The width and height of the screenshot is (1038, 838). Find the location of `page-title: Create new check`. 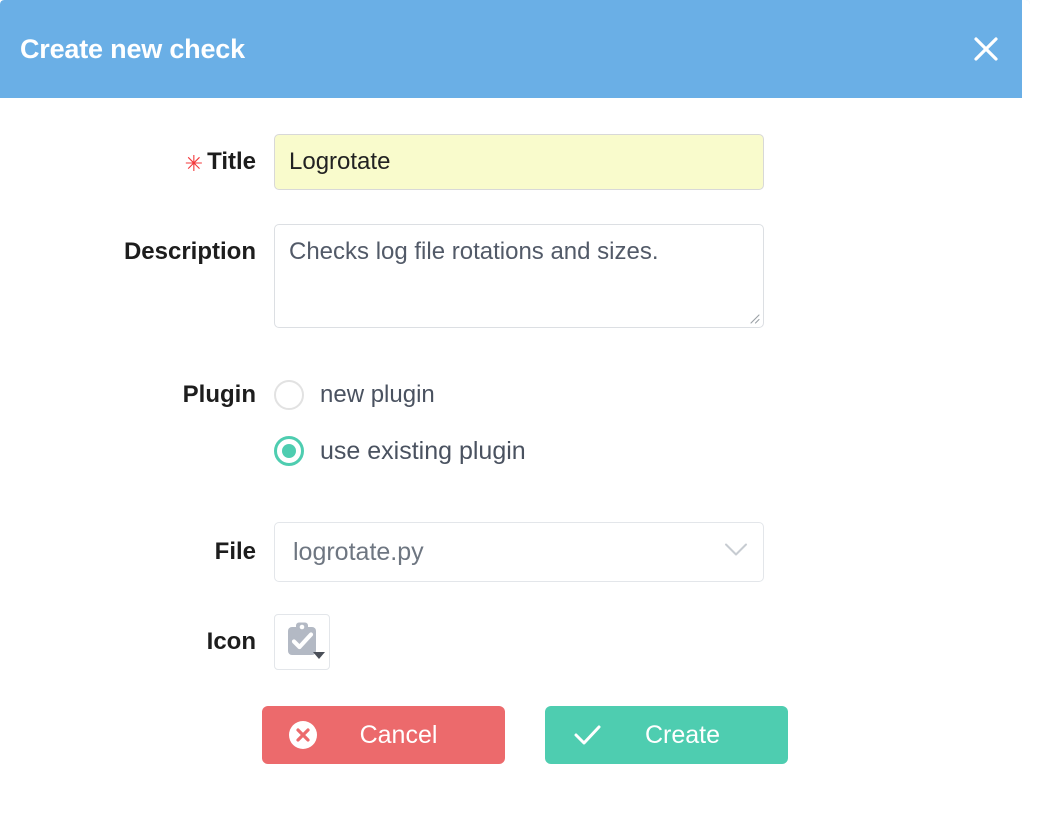

page-title: Create new check is located at coordinates (132, 48).